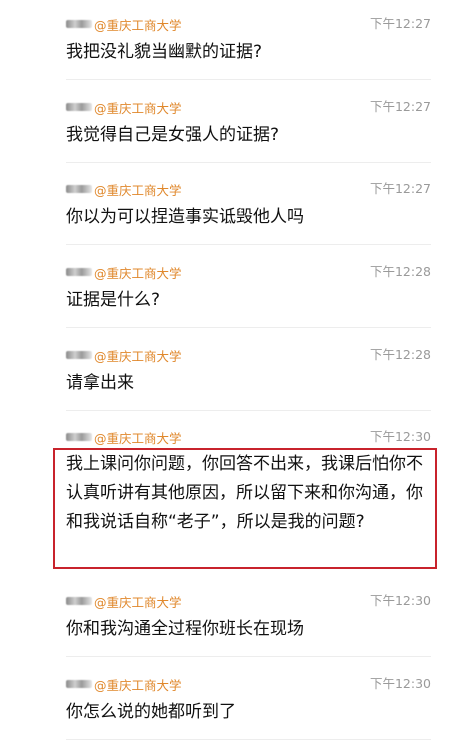  I want to click on message-text: 证据是什么?, so click(113, 300).